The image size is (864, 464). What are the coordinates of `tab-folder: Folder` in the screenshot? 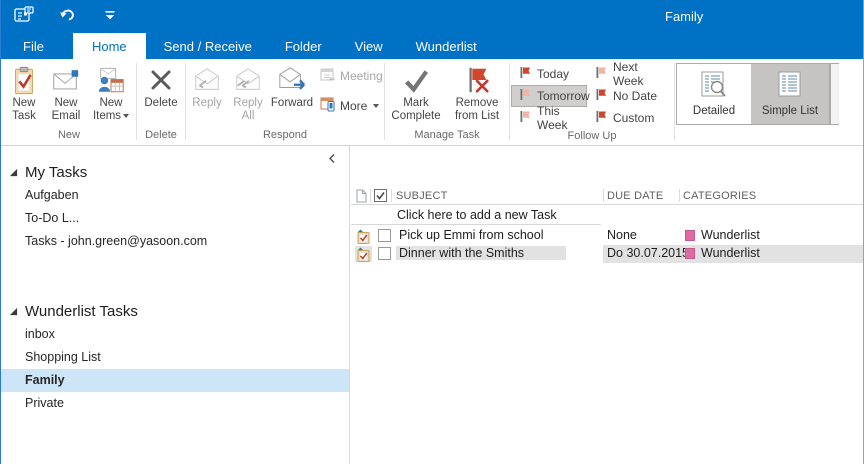 It's located at (303, 46).